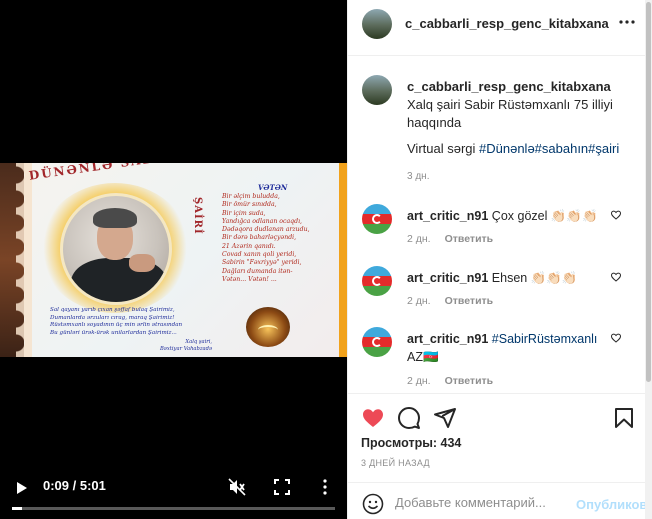 This screenshot has height=519, width=652. I want to click on comment-body: #SabirRüstəmxanlı, so click(545, 339).